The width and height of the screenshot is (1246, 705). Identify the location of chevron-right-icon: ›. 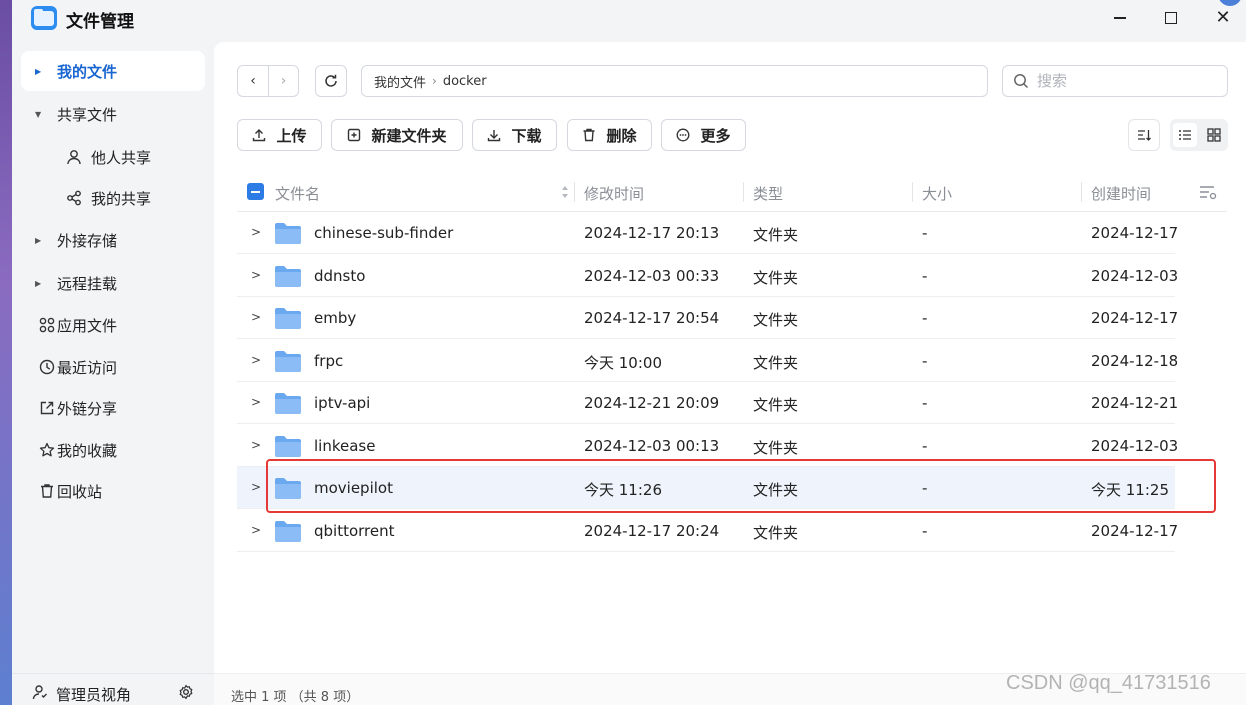
(283, 81).